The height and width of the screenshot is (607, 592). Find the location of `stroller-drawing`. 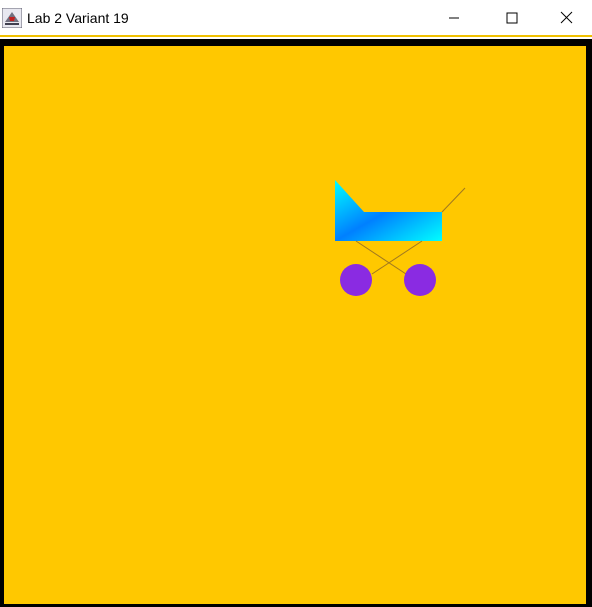

stroller-drawing is located at coordinates (400, 238).